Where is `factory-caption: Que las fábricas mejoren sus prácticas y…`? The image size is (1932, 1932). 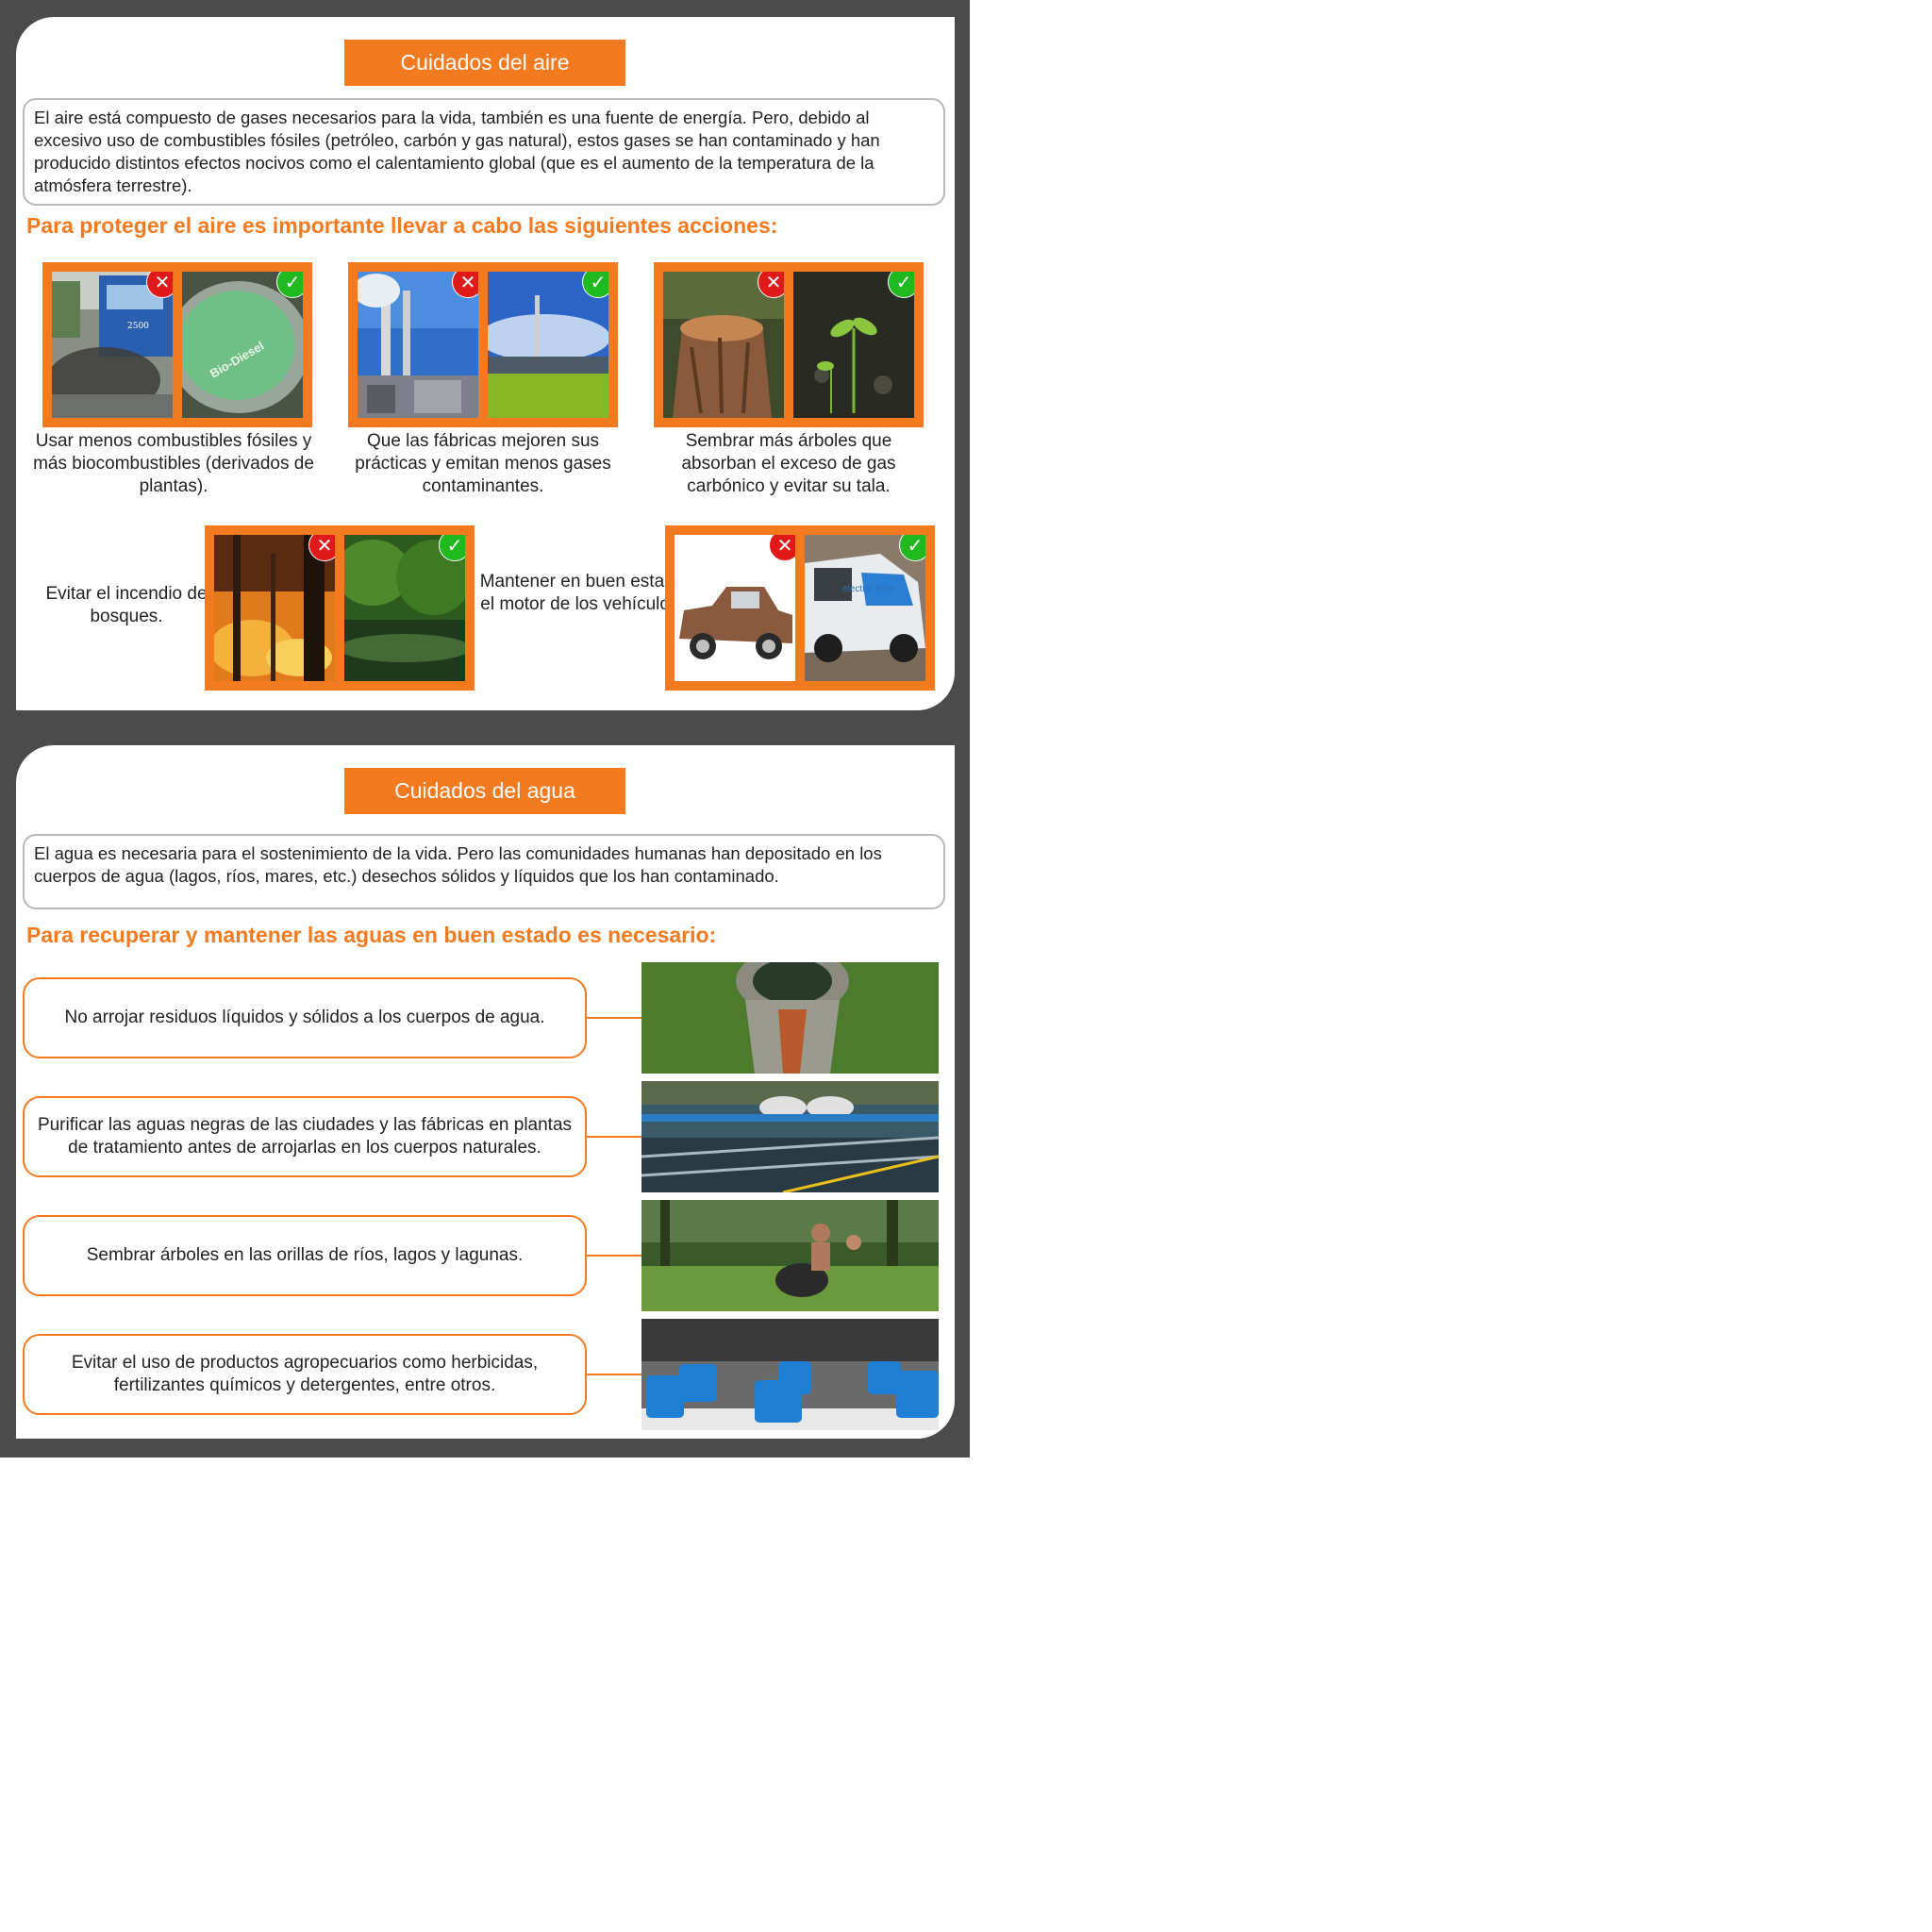
factory-caption: Que las fábricas mejoren sus prácticas y… is located at coordinates (483, 464).